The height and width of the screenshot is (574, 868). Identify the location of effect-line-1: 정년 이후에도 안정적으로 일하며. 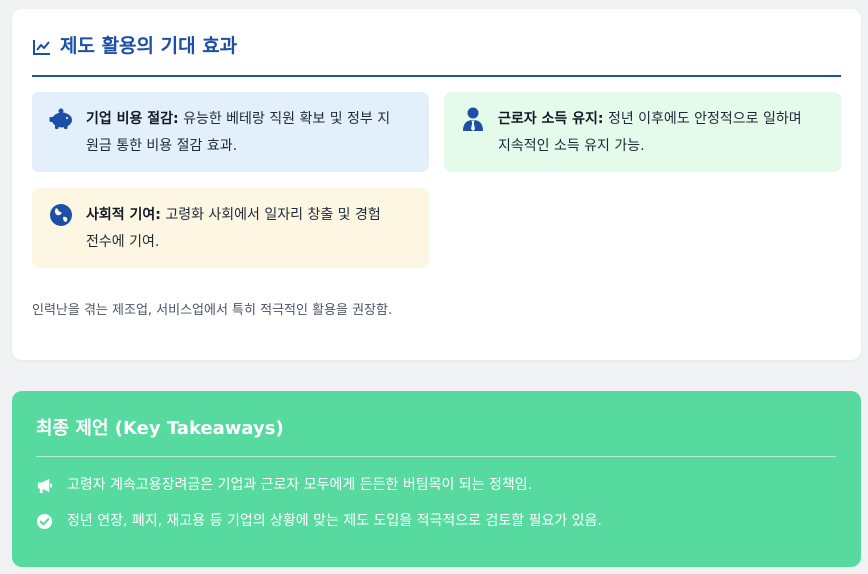
(702, 119).